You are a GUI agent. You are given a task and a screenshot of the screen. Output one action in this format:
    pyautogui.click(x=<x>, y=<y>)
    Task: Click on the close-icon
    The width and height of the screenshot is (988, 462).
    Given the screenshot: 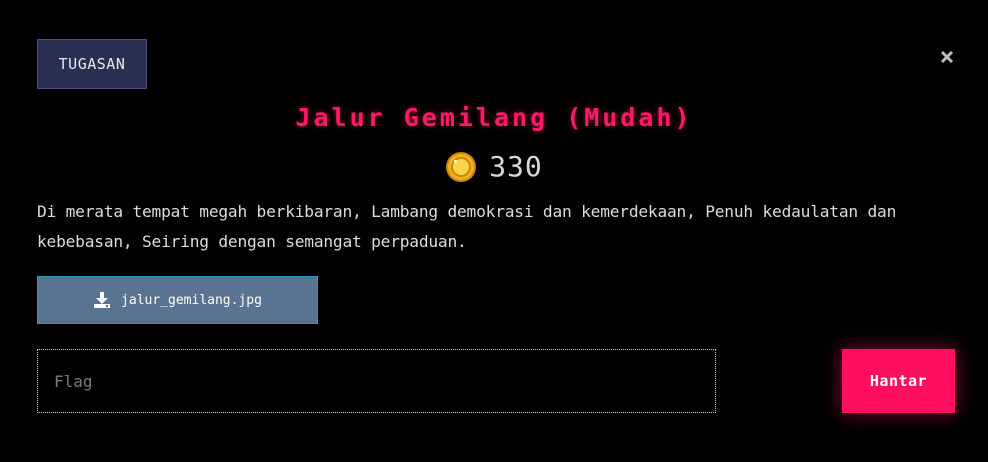 What is the action you would take?
    pyautogui.click(x=947, y=57)
    